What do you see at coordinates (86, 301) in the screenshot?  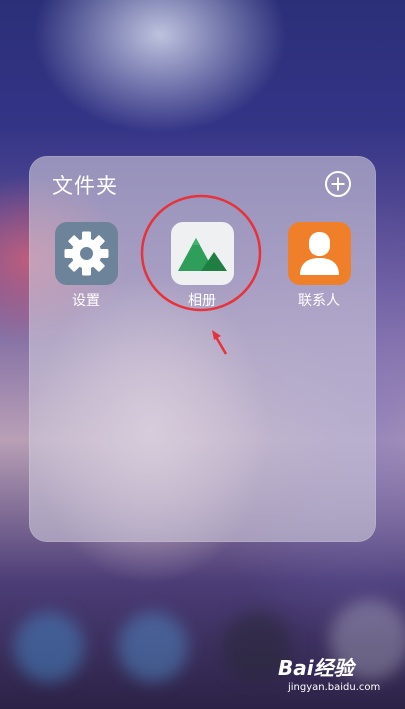 I see `app-label-settings: 设置` at bounding box center [86, 301].